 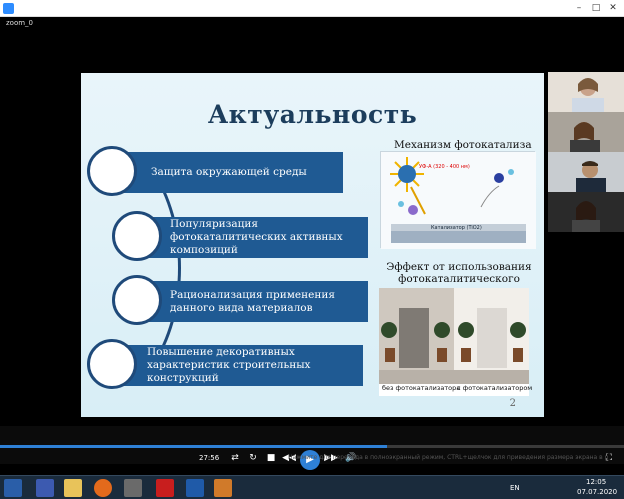 What do you see at coordinates (444, 167) in the screenshot?
I see `uv-label: УФ-А (320 - 400 нм)` at bounding box center [444, 167].